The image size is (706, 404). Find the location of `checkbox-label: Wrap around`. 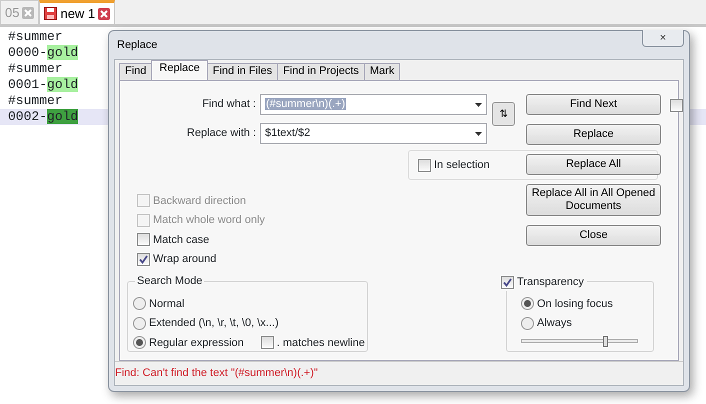

checkbox-label: Wrap around is located at coordinates (184, 259).